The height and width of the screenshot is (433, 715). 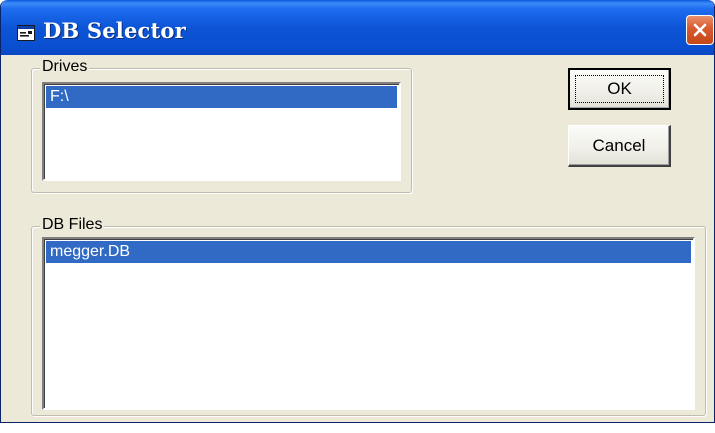 What do you see at coordinates (114, 30) in the screenshot?
I see `window-title: DB Selector` at bounding box center [114, 30].